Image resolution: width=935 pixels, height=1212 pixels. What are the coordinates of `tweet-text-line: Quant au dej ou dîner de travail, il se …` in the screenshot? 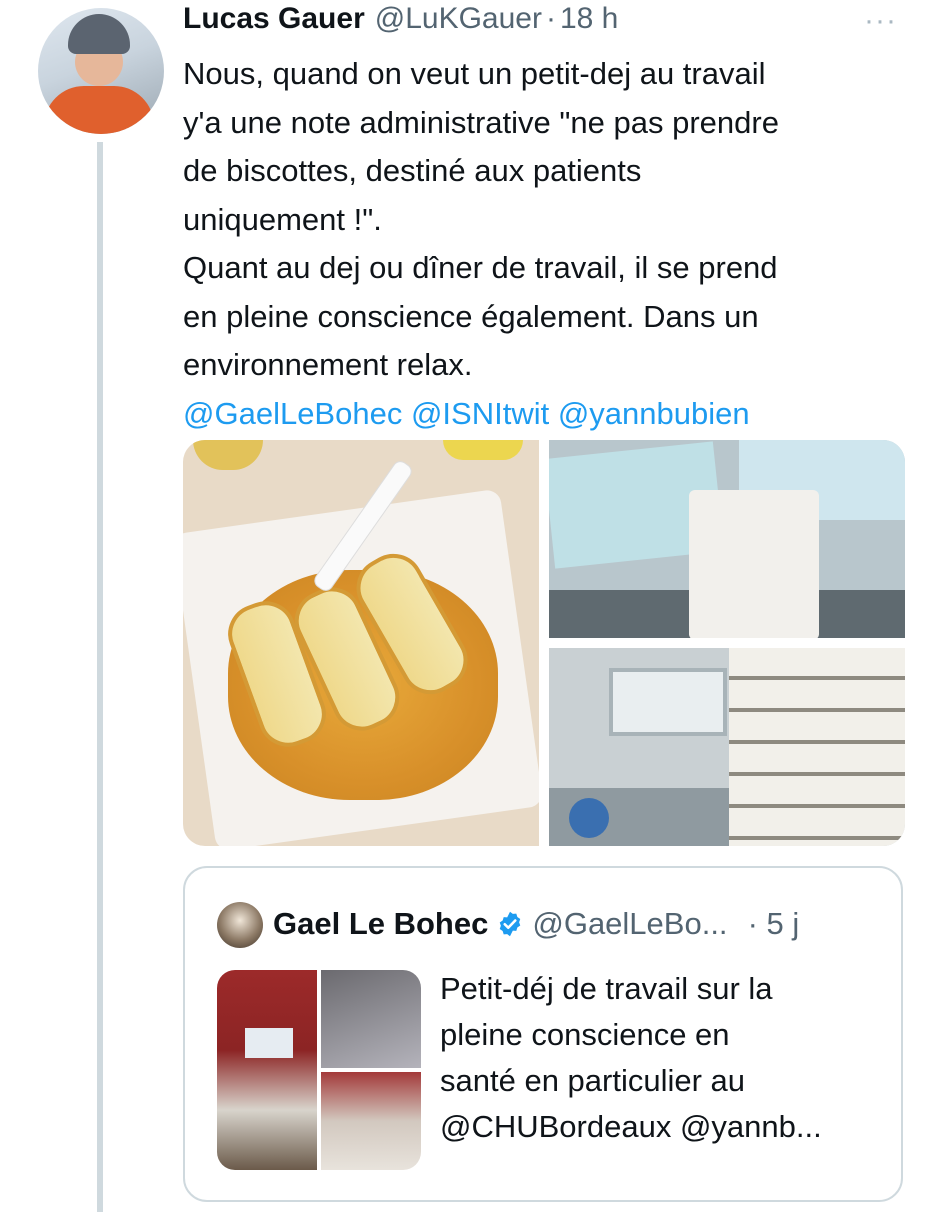 It's located at (480, 267).